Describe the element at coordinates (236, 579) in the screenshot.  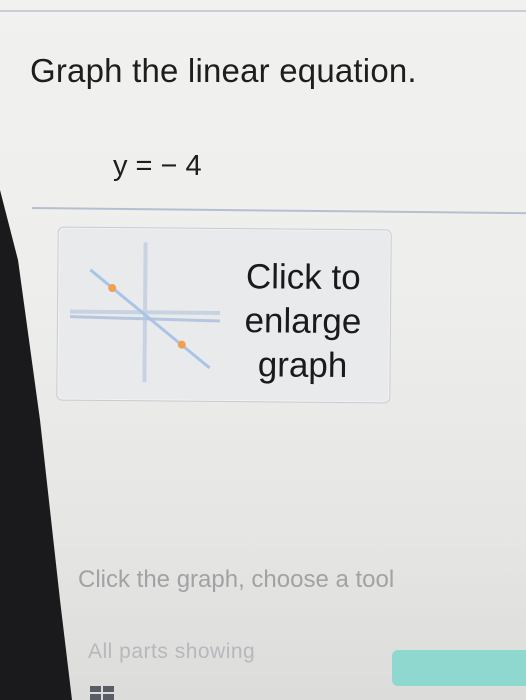
I see `instruction-text: Click the graph, choose a tool` at that location.